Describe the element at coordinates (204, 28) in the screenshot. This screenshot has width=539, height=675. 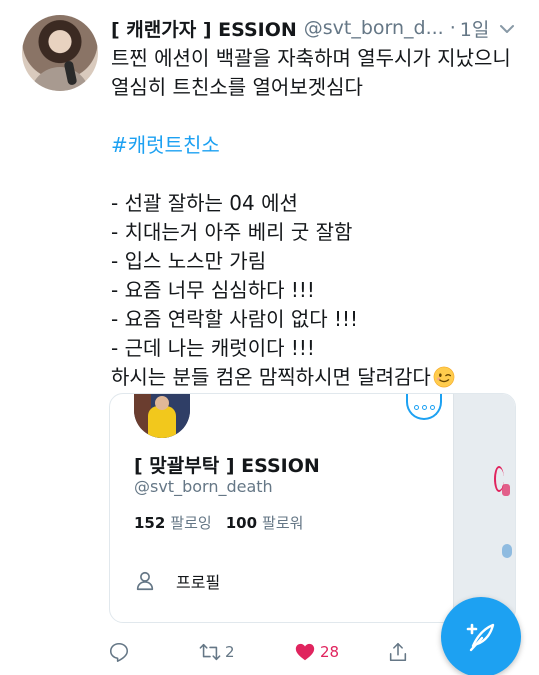
I see `display-name: [ 캐랜가자 ] ESSION` at that location.